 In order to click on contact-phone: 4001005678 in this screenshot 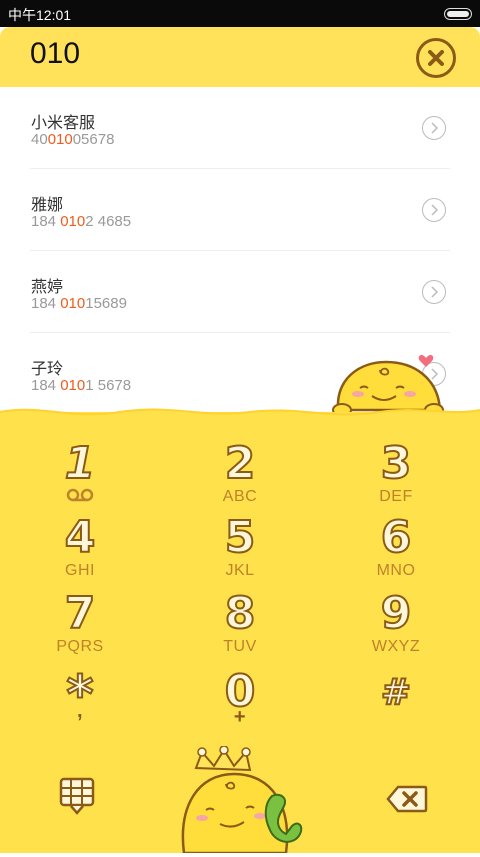, I will do `click(73, 139)`.